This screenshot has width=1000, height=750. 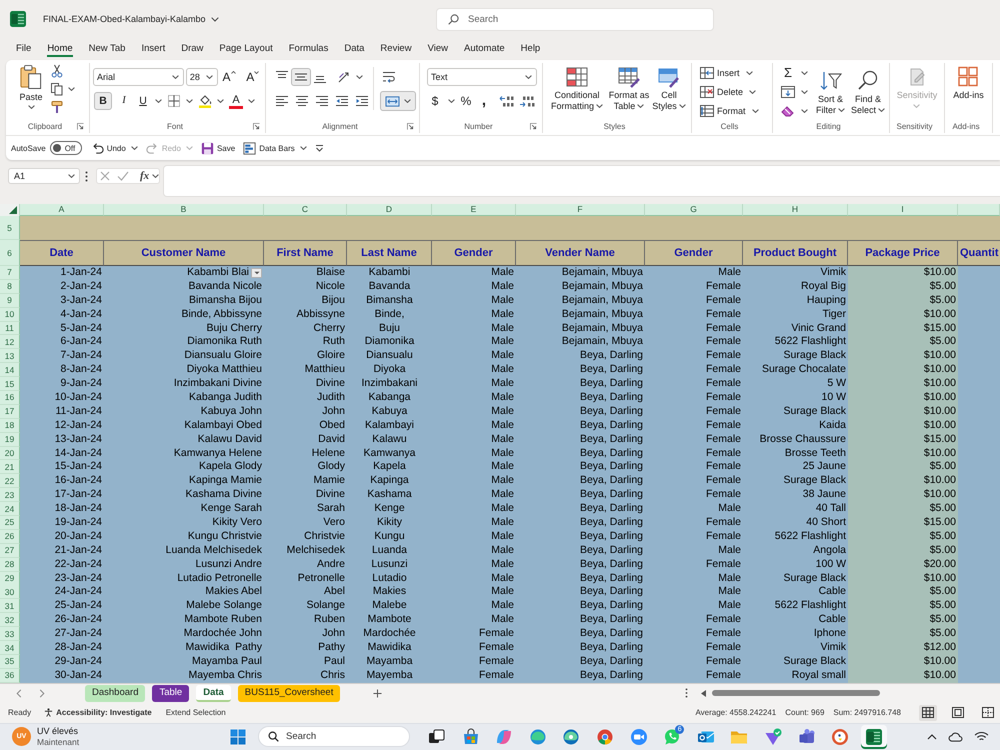 What do you see at coordinates (124, 101) in the screenshot?
I see `italic-button: I` at bounding box center [124, 101].